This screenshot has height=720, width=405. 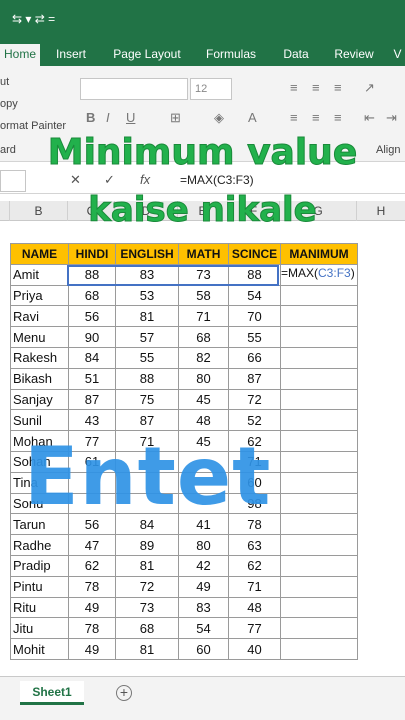 I want to click on cancel-icon: ✕, so click(x=75, y=180).